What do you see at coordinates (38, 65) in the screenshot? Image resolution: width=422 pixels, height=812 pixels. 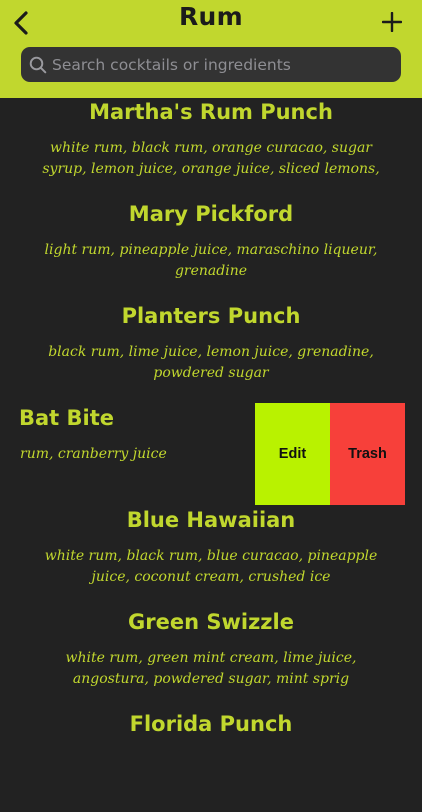 I see `search-icon` at bounding box center [38, 65].